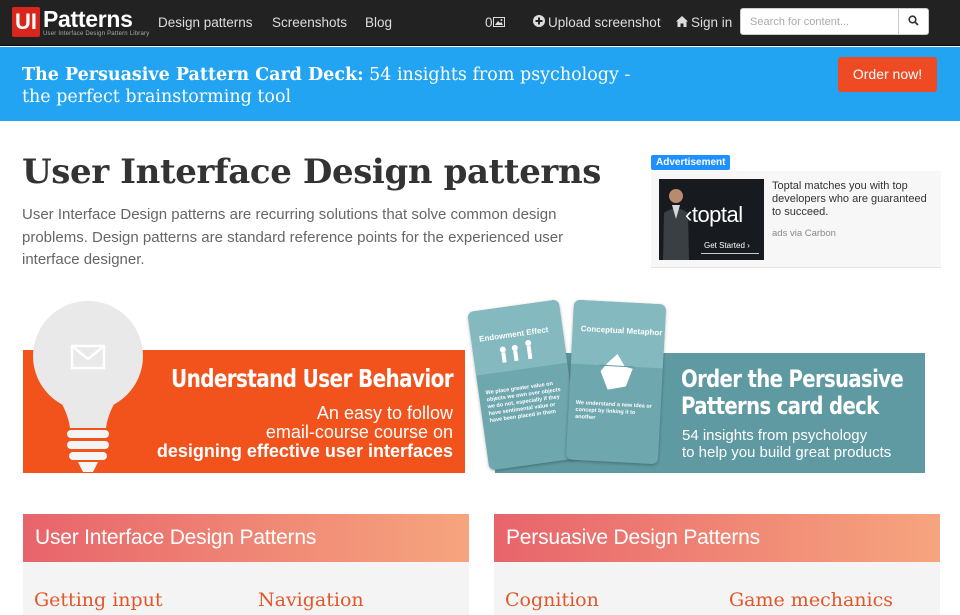 The height and width of the screenshot is (615, 960). Describe the element at coordinates (820, 21) in the screenshot. I see `search-input` at that location.